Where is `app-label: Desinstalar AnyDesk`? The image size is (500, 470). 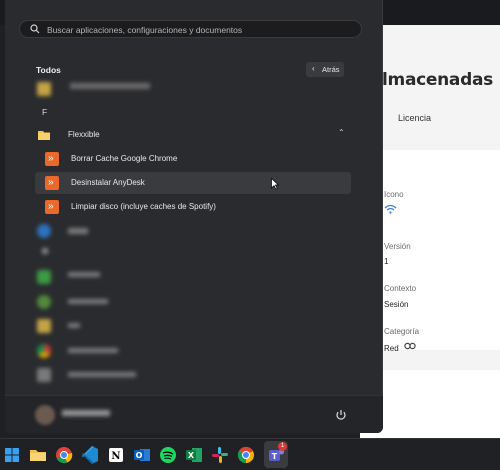 app-label: Desinstalar AnyDesk is located at coordinates (108, 182).